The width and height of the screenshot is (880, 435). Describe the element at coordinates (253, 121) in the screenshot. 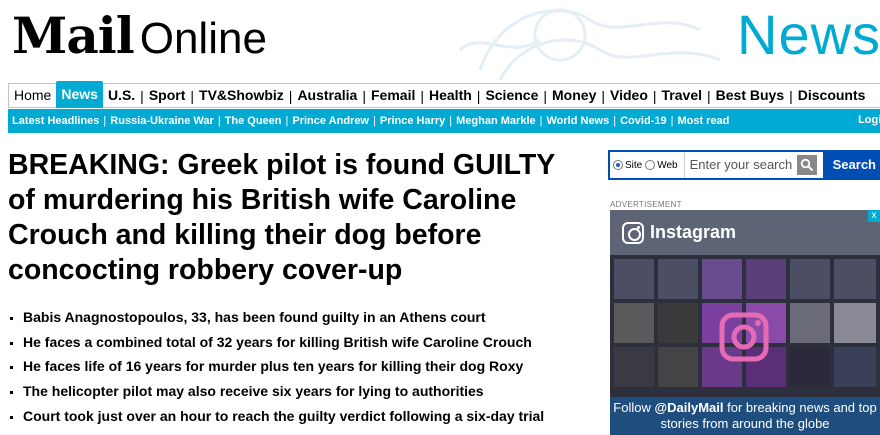

I see `subnav-item-the-queen: The Queen` at that location.